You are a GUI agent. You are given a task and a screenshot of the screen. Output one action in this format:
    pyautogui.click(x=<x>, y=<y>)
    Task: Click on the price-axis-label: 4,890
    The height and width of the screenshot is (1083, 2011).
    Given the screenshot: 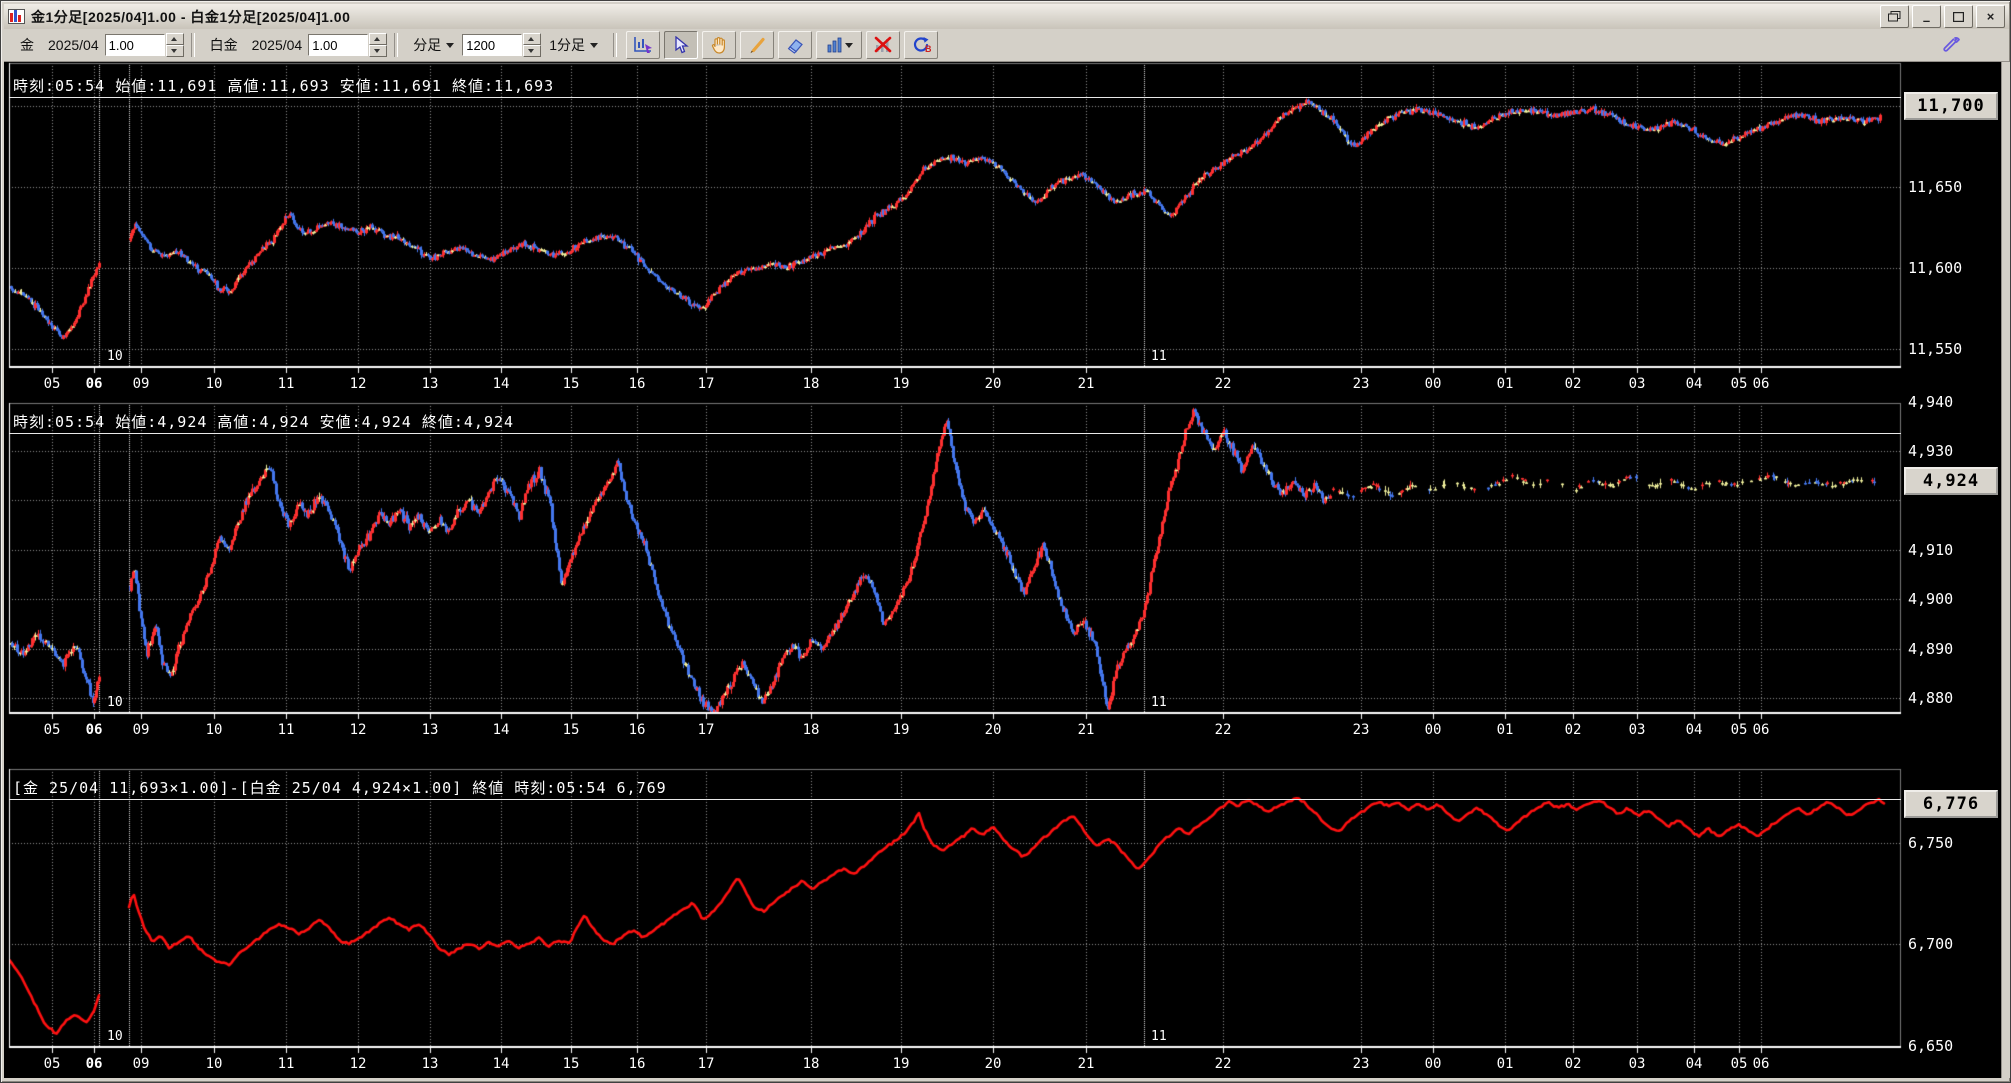 What is the action you would take?
    pyautogui.click(x=1931, y=648)
    